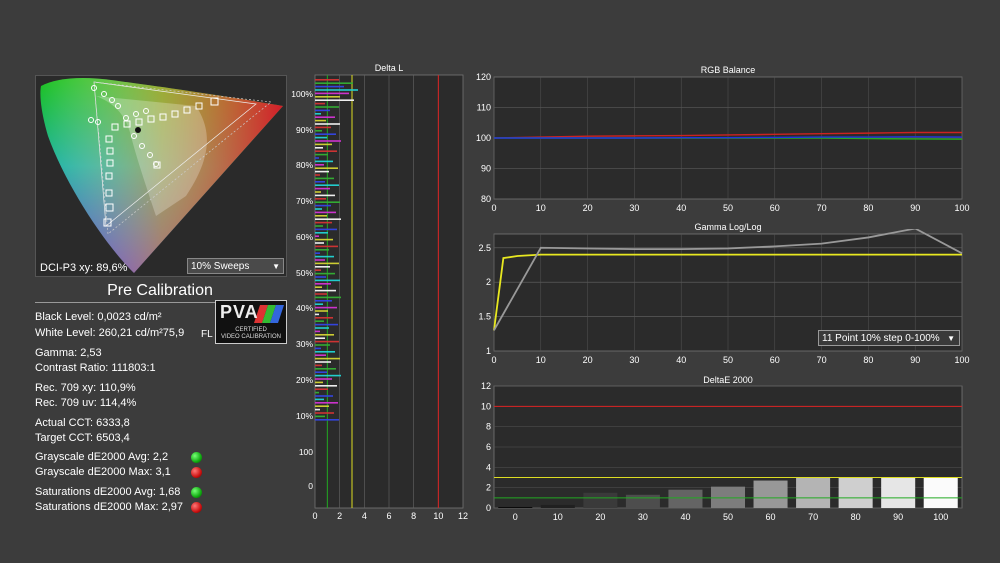  What do you see at coordinates (484, 108) in the screenshot?
I see `y-tick-label: 110` at bounding box center [484, 108].